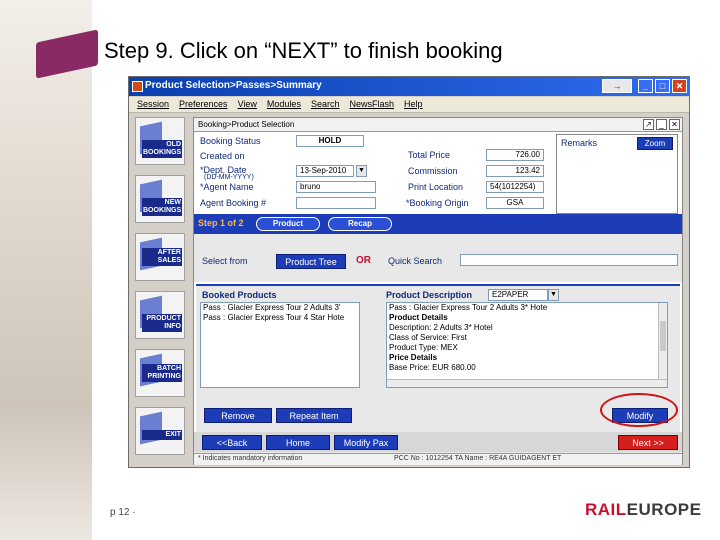  What do you see at coordinates (238, 415) in the screenshot?
I see `remove-button: Remove` at bounding box center [238, 415].